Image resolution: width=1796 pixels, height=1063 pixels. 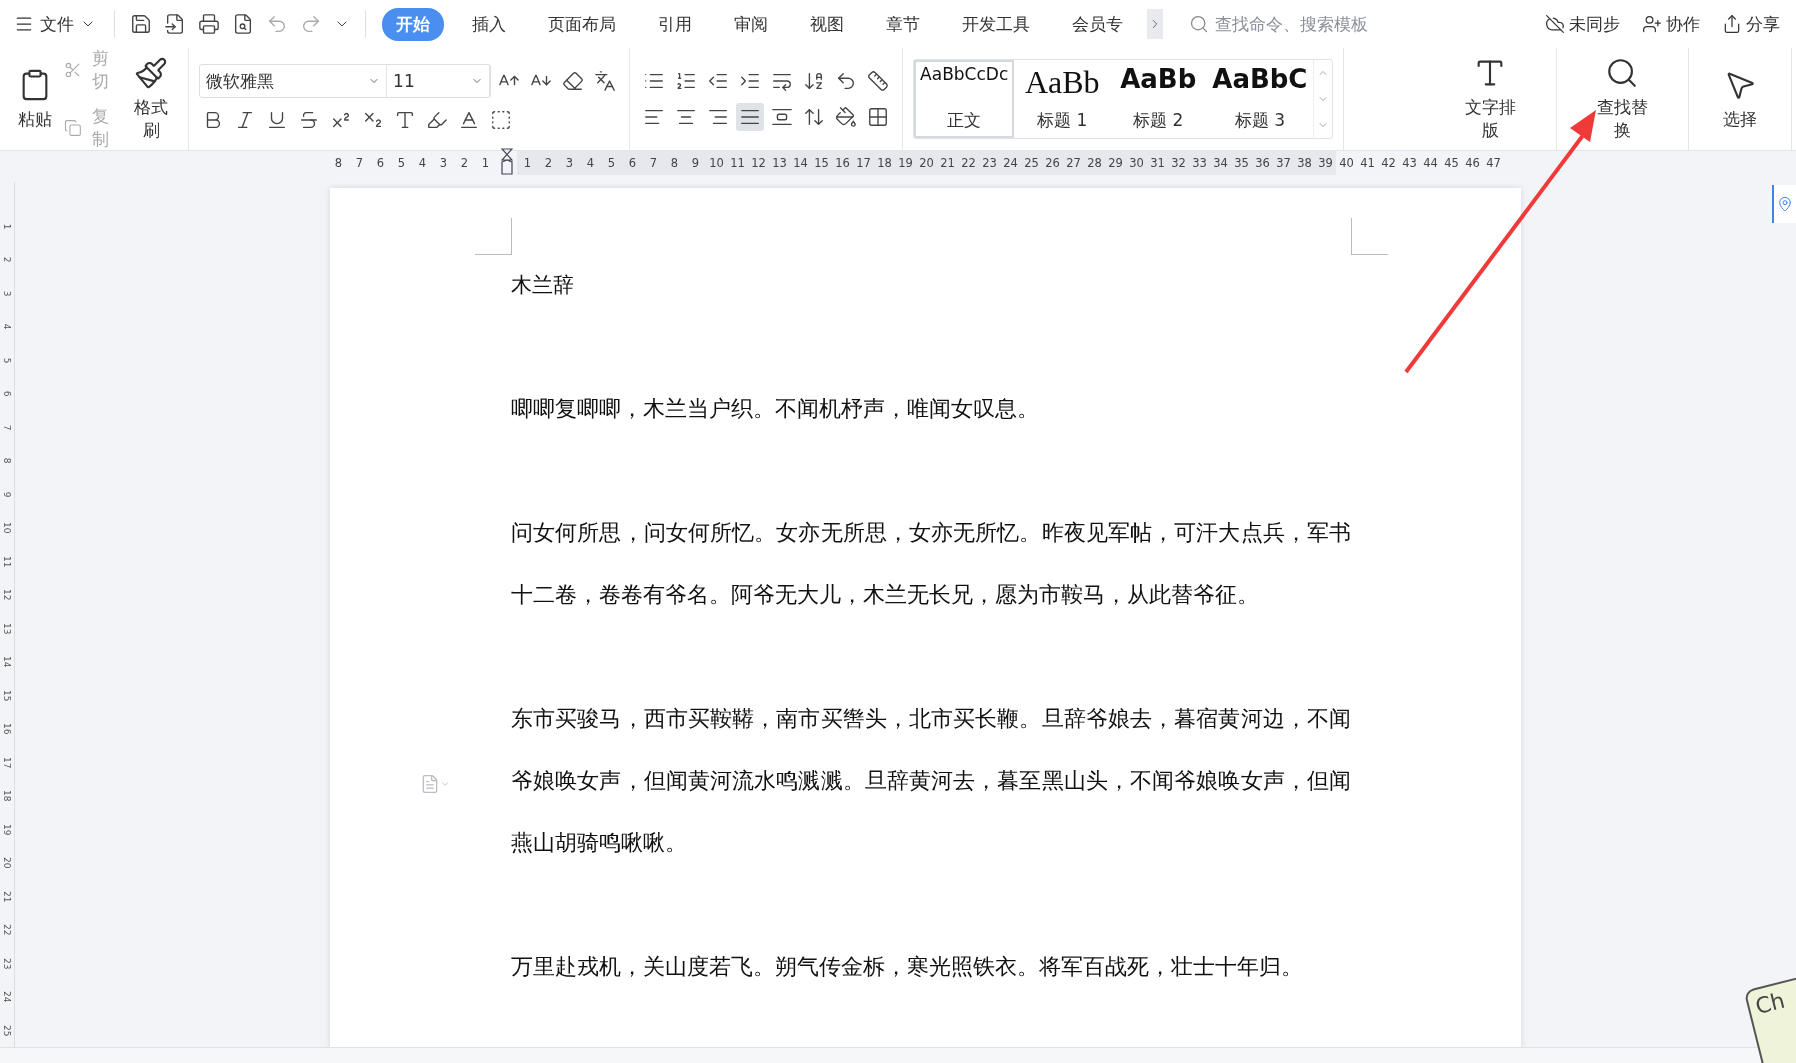 I want to click on ruler-number: 34, so click(x=1220, y=163).